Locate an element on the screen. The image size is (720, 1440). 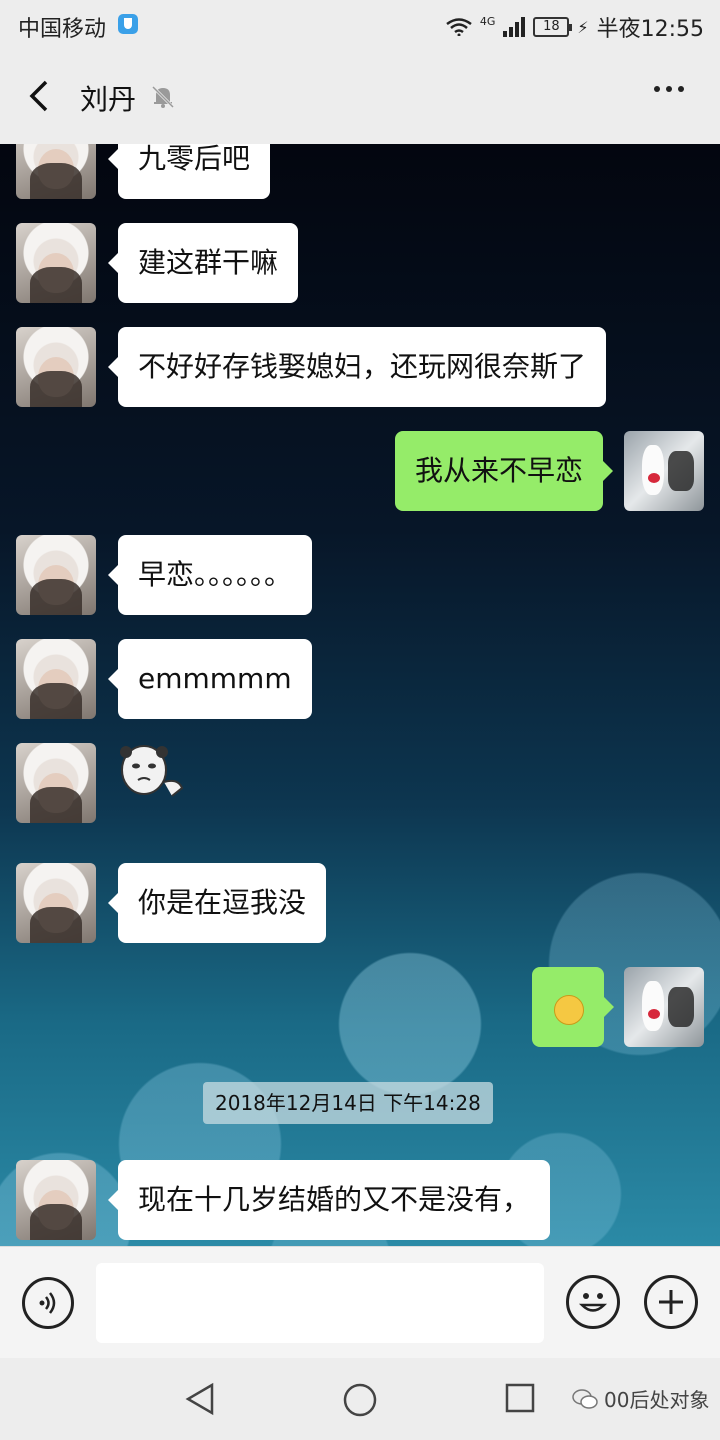
nav-back-icon is located at coordinates (200, 1401).